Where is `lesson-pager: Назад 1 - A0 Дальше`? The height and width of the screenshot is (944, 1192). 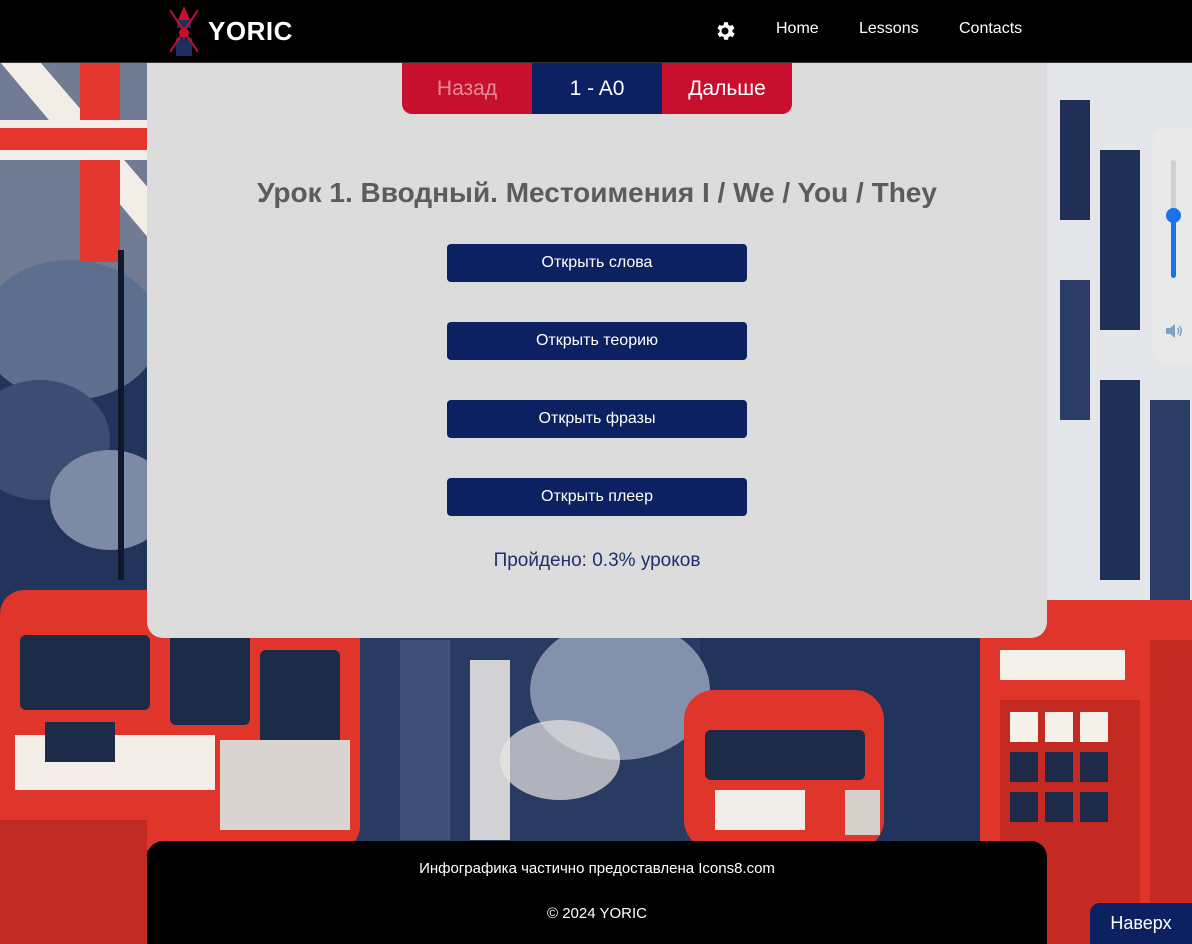
lesson-pager: Назад 1 - A0 Дальше is located at coordinates (597, 88).